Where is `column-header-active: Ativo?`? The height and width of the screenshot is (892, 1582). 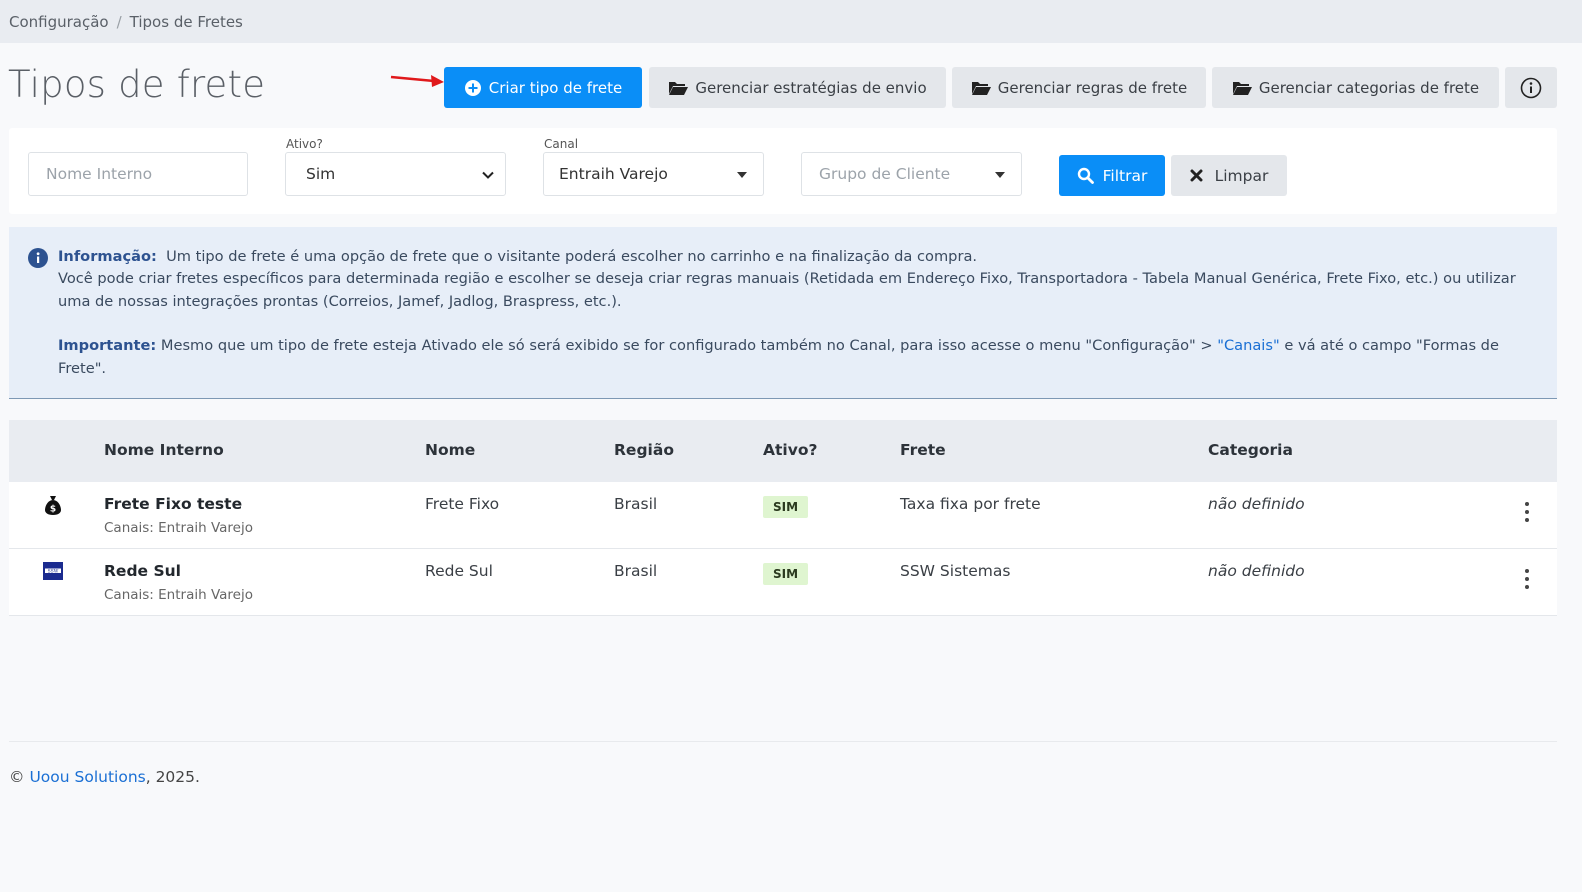 column-header-active: Ativo? is located at coordinates (790, 450).